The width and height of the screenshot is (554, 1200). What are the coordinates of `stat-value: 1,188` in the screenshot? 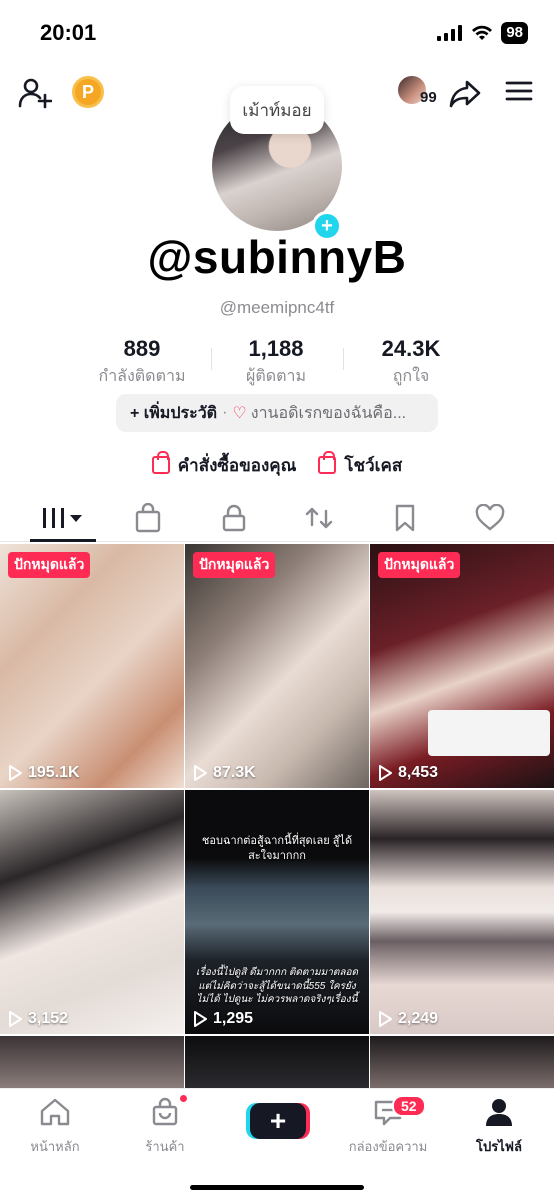 It's located at (276, 348).